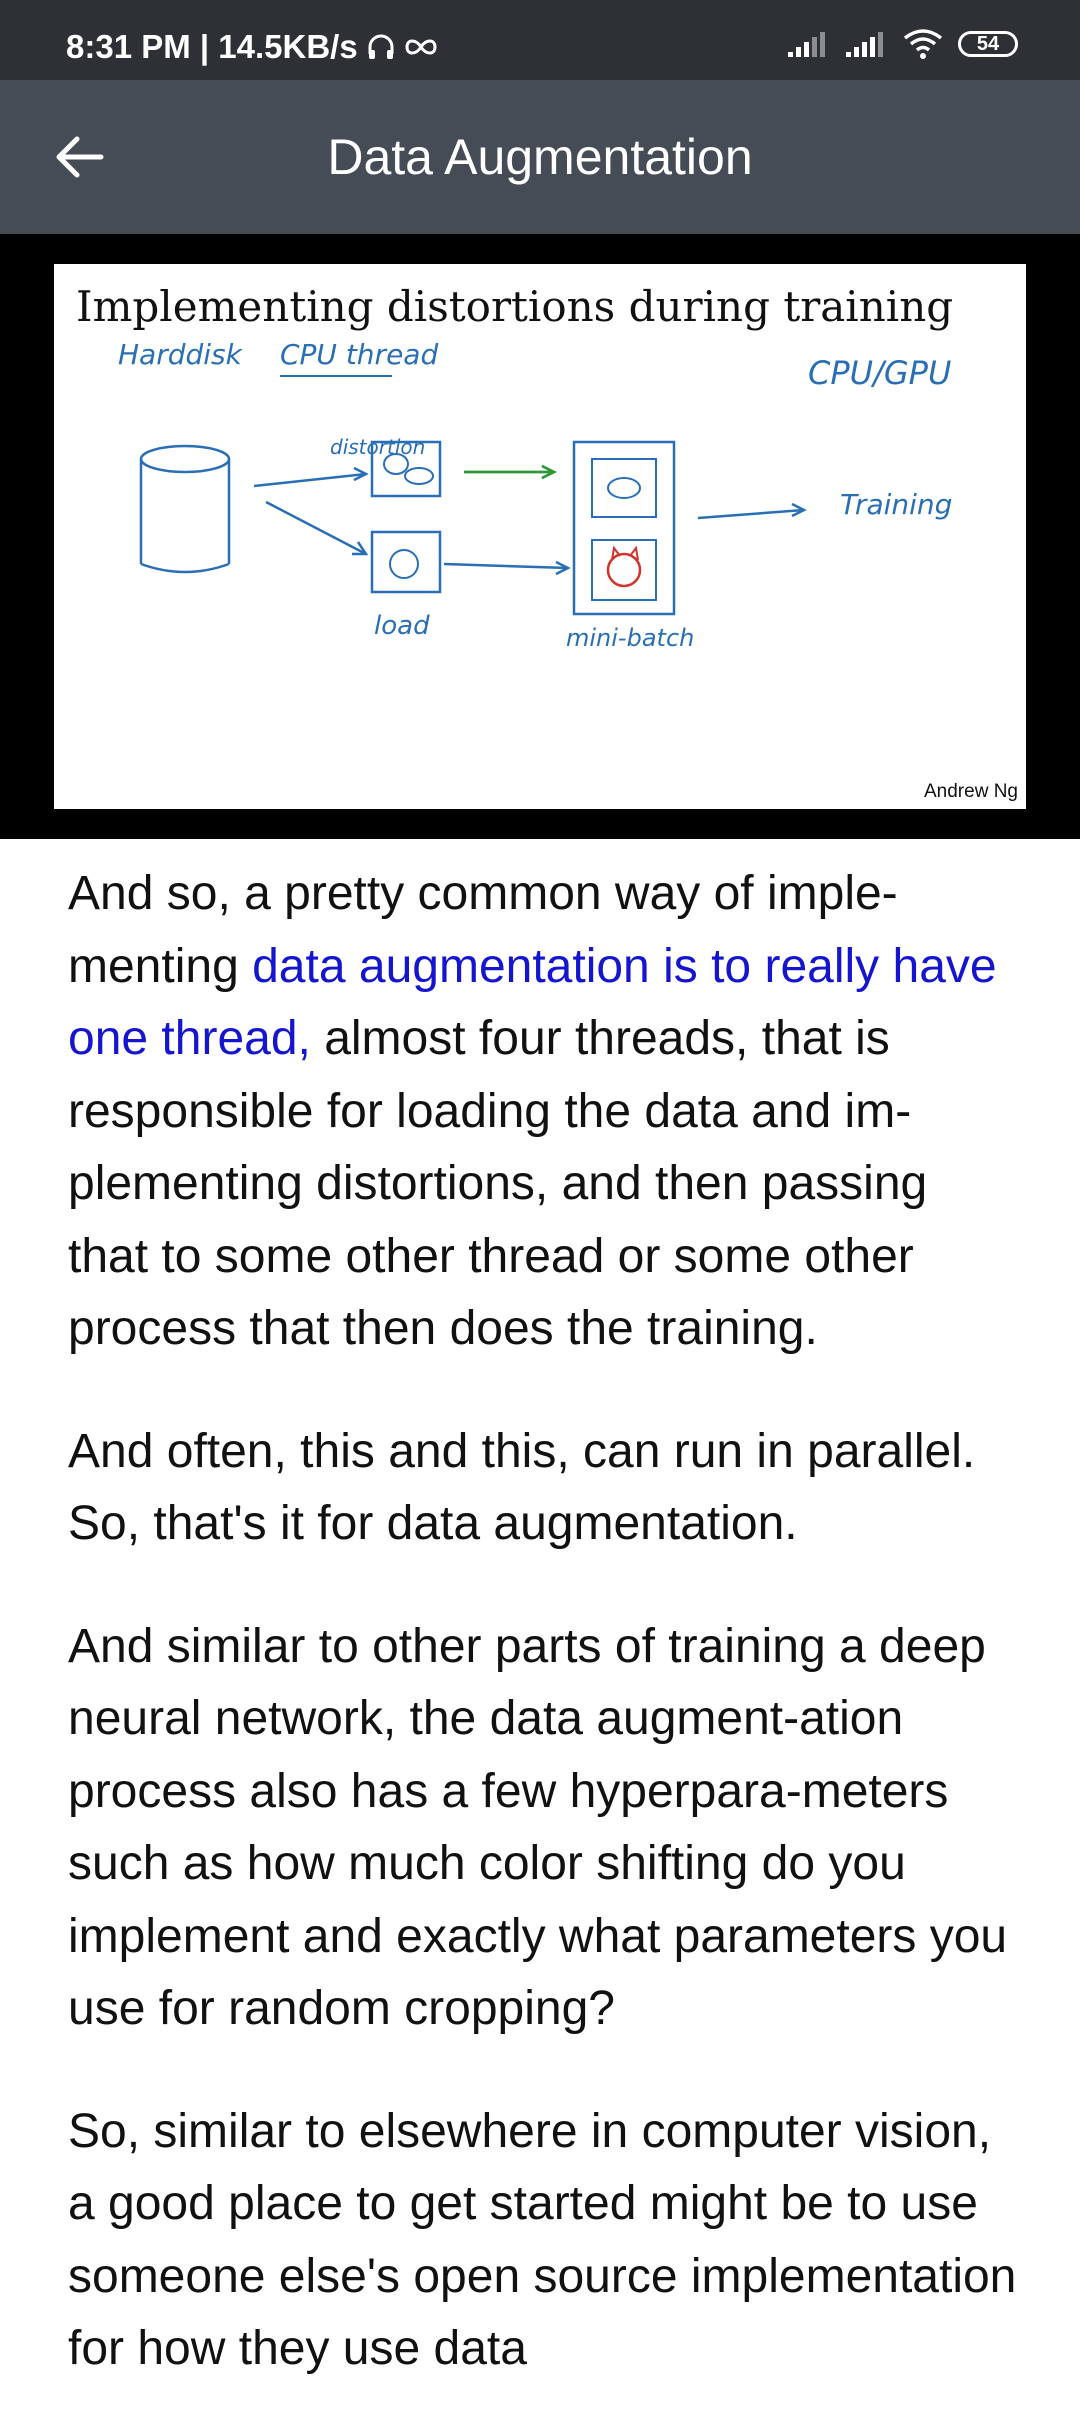 The height and width of the screenshot is (2436, 1080). I want to click on thread-box-bottom, so click(406, 562).